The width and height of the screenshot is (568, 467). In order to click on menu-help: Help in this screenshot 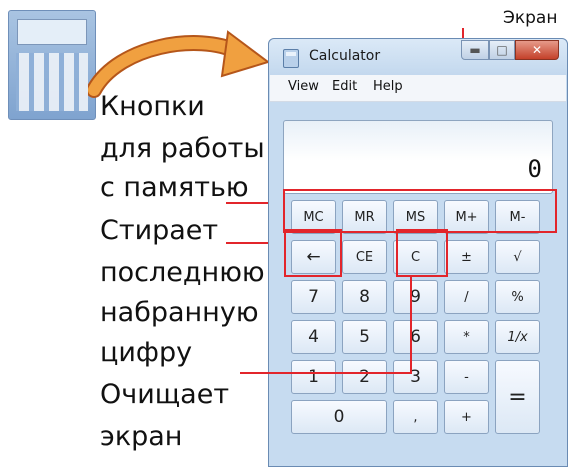, I will do `click(388, 86)`.